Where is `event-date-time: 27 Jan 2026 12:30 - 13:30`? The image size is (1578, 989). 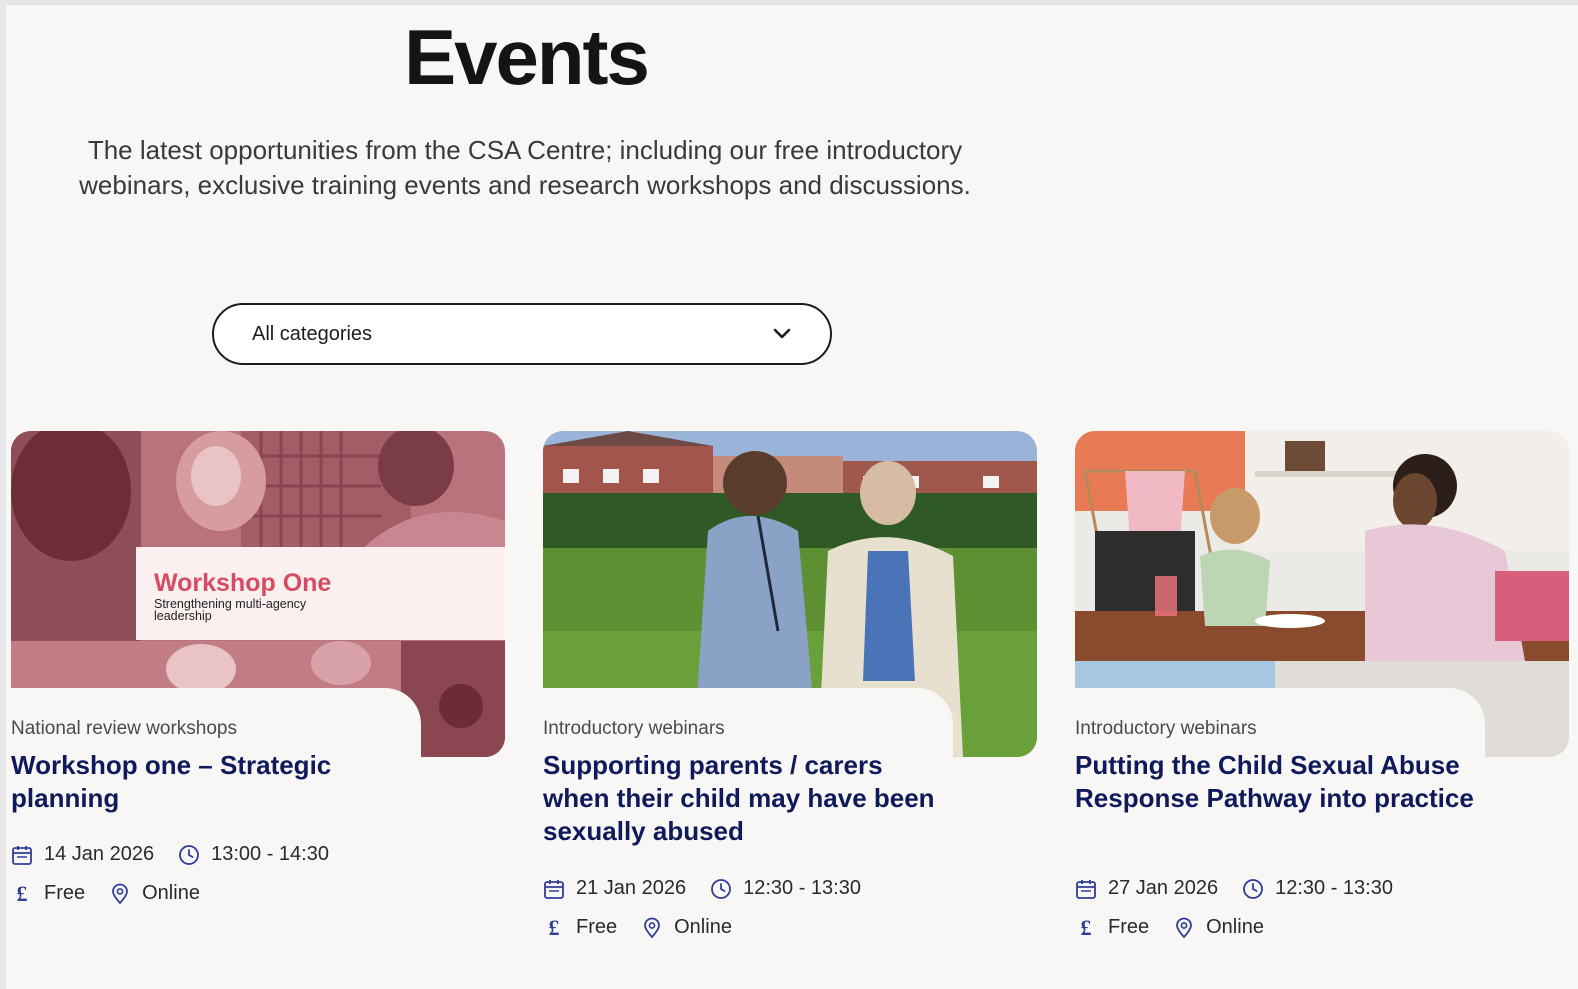
event-date-time: 27 Jan 2026 12:30 - 13:30 is located at coordinates (1234, 888).